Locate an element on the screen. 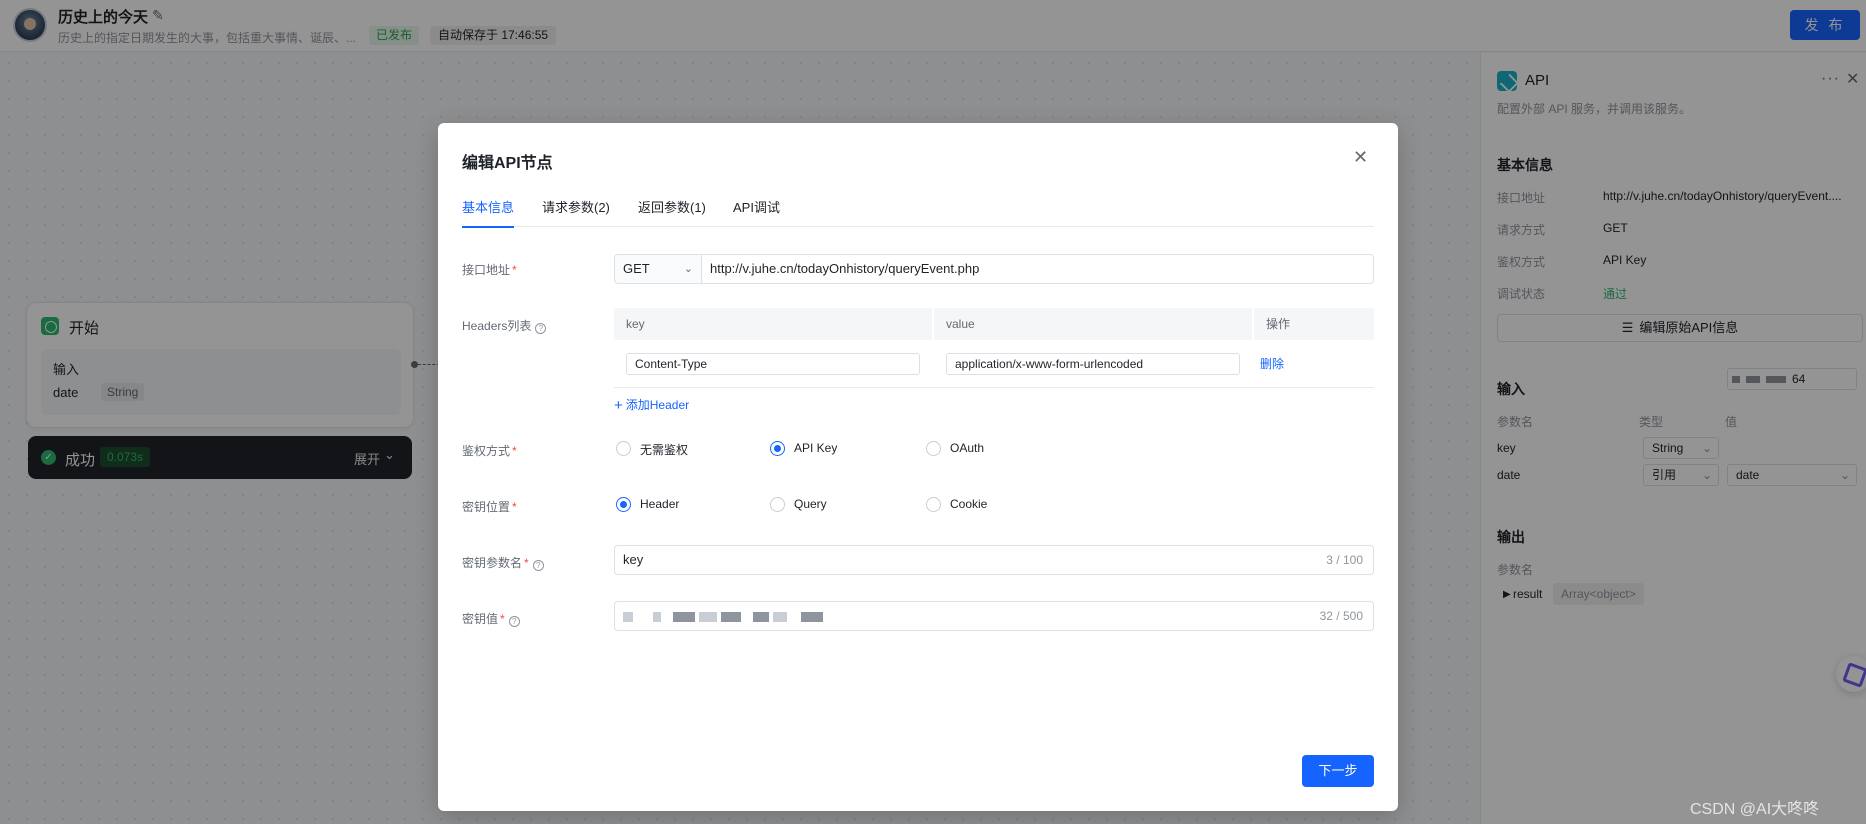  key-value-label-text: 密钥值 is located at coordinates (480, 619).